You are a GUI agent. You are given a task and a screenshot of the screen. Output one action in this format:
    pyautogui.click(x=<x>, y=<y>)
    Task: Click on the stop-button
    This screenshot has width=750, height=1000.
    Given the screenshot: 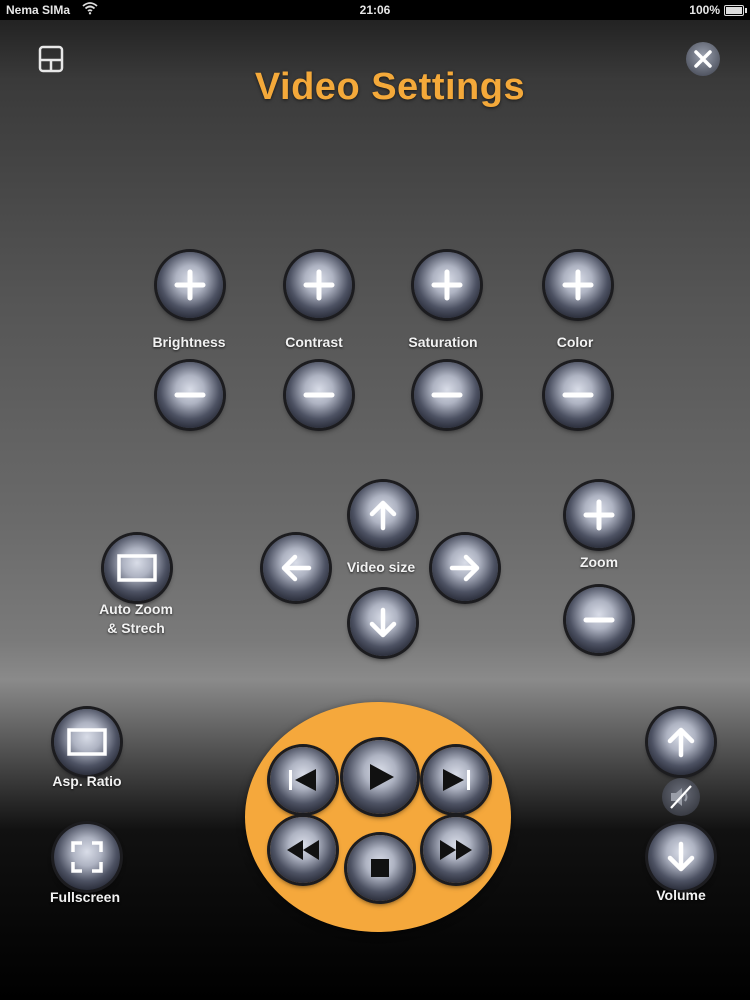 What is the action you would take?
    pyautogui.click(x=380, y=868)
    